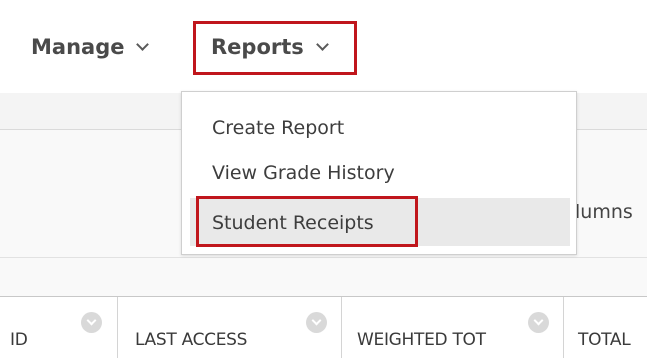 The width and height of the screenshot is (647, 358). What do you see at coordinates (605, 327) in the screenshot?
I see `column-header-total: TOTAL` at bounding box center [605, 327].